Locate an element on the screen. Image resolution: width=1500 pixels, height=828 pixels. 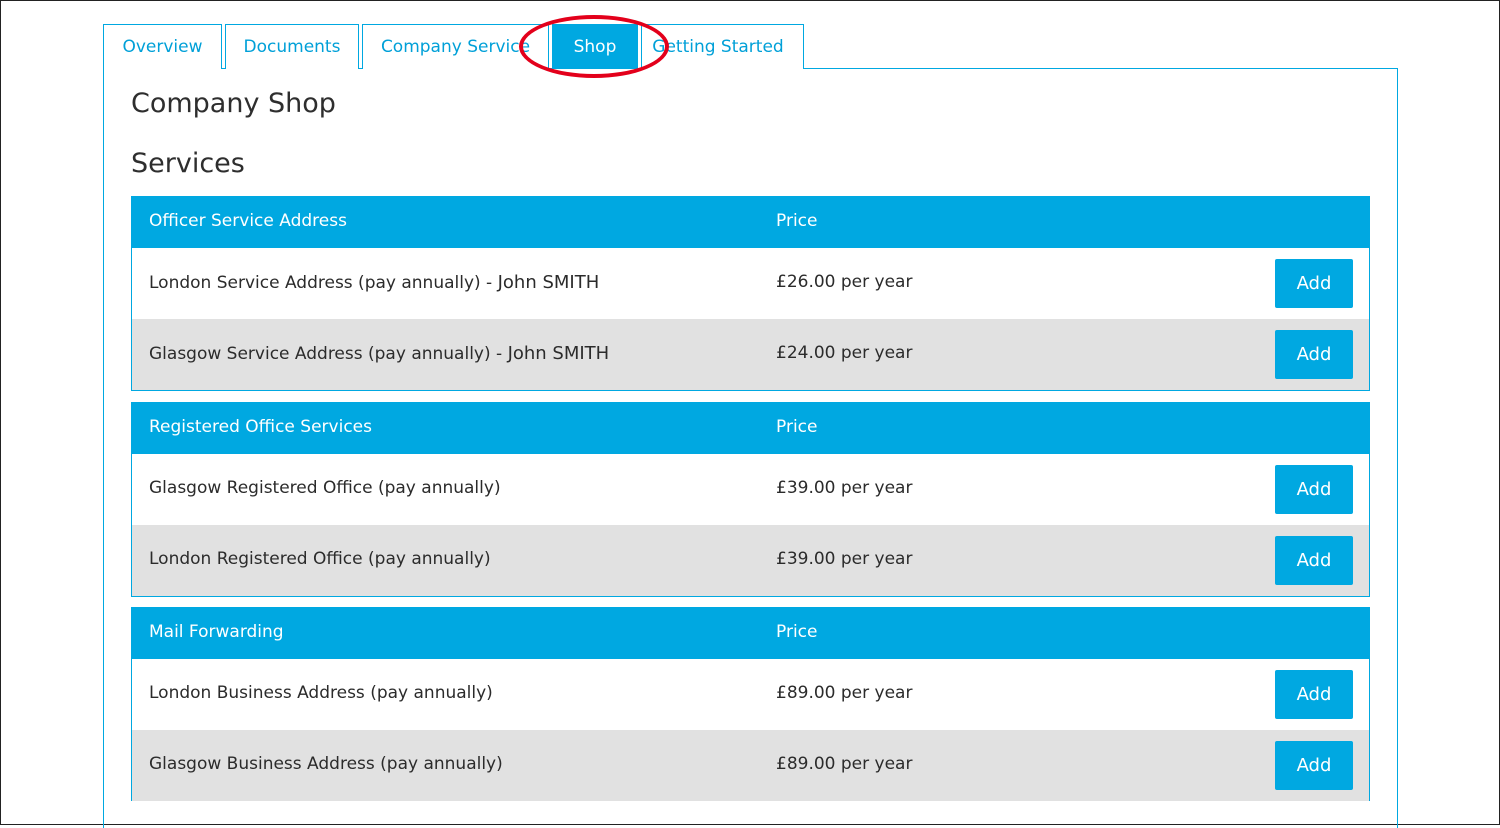
group-header: Registered Office Services Price is located at coordinates (750, 428).